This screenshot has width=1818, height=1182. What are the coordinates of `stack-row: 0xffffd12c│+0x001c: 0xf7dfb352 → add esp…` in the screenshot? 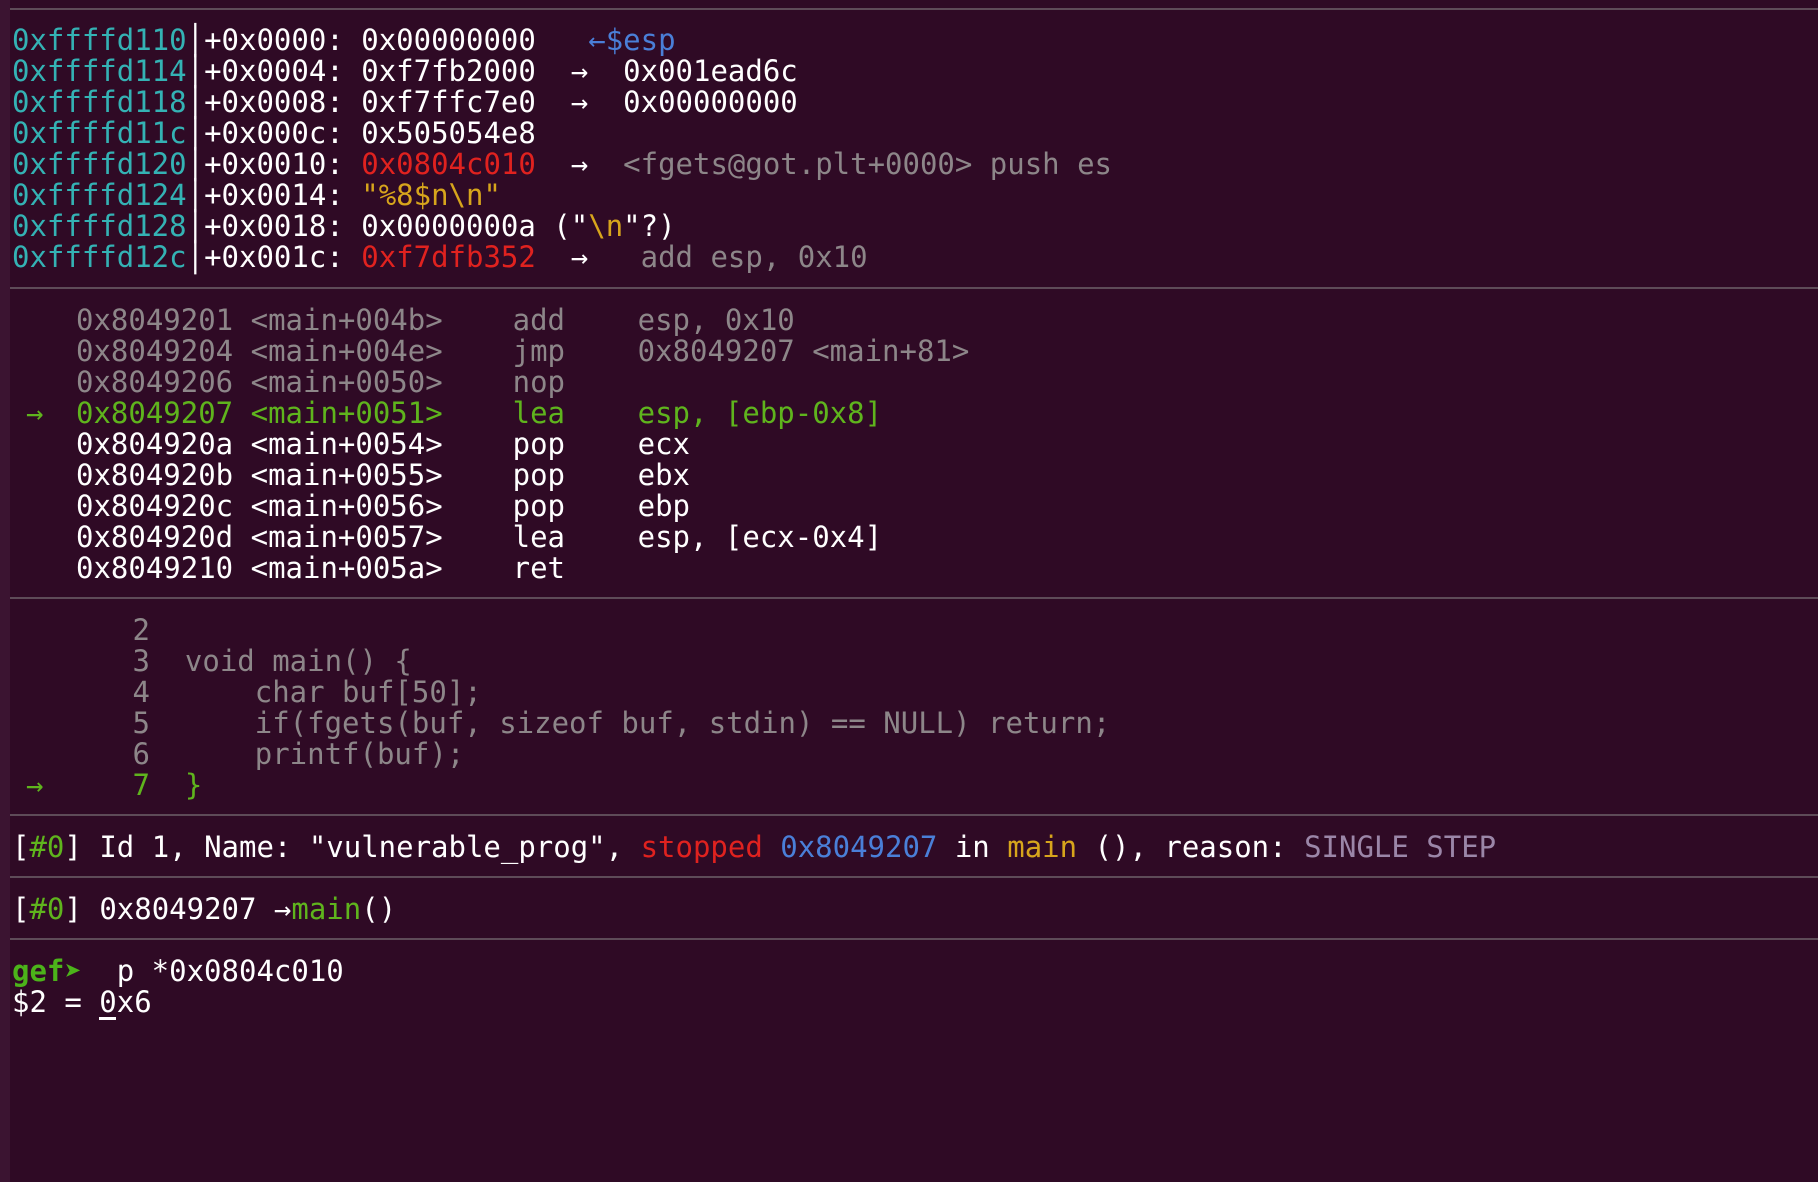 It's located at (440, 257).